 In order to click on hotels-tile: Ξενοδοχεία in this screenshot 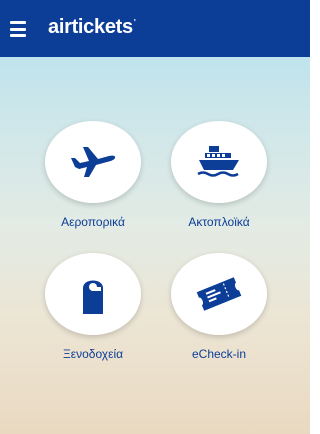, I will do `click(93, 318)`.